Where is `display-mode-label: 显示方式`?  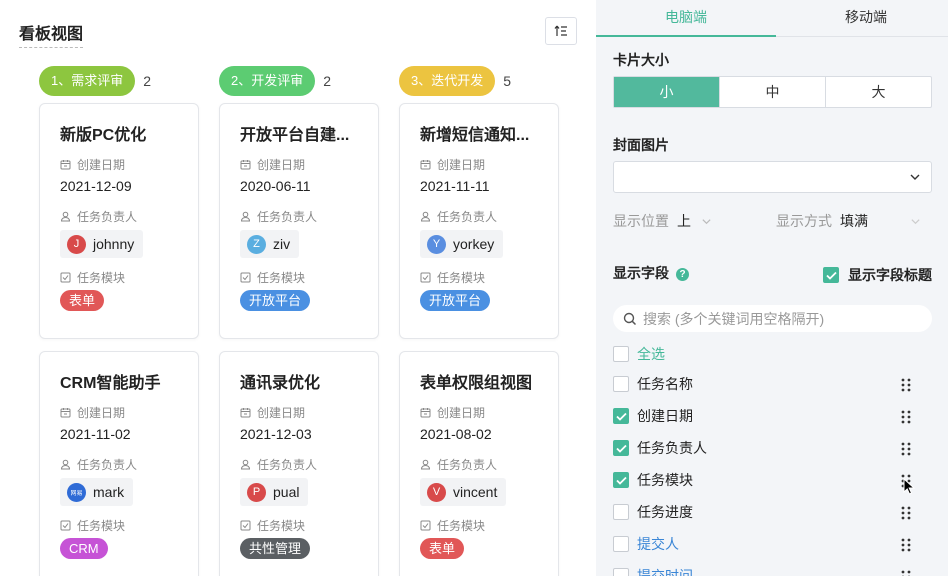
display-mode-label: 显示方式 is located at coordinates (804, 221).